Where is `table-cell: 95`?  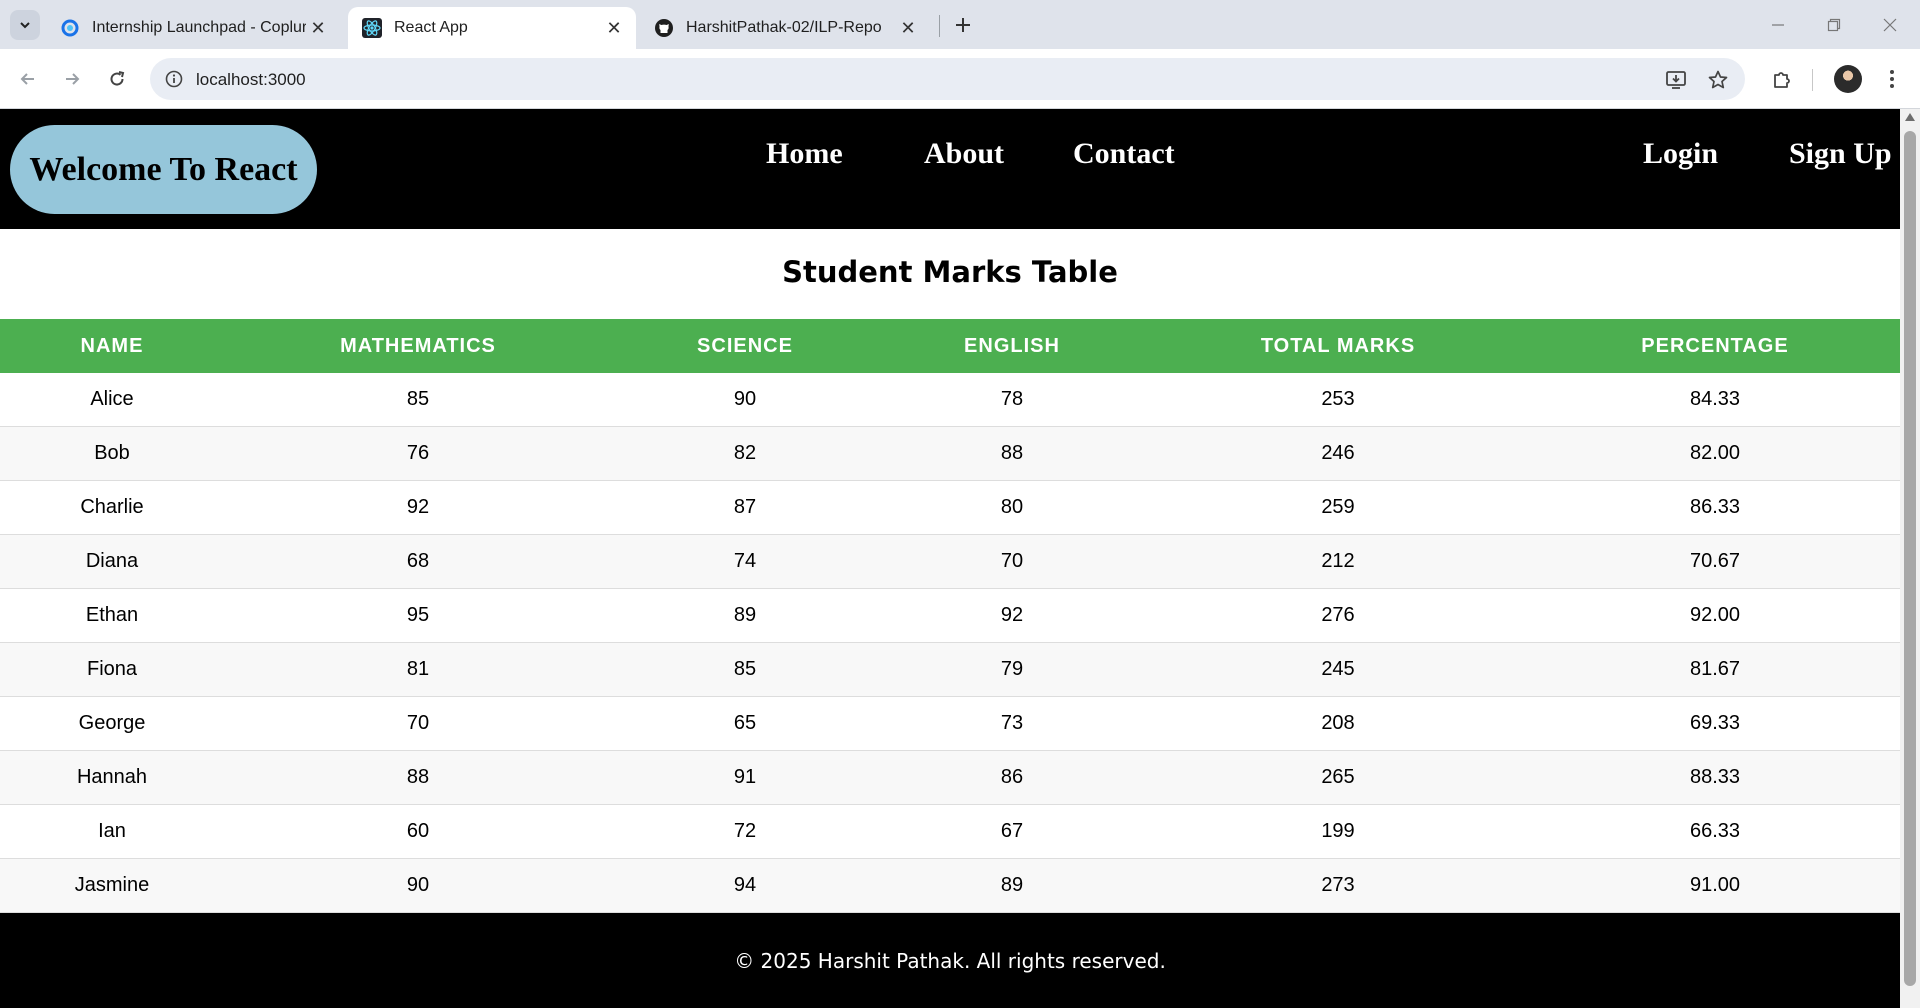 table-cell: 95 is located at coordinates (418, 615).